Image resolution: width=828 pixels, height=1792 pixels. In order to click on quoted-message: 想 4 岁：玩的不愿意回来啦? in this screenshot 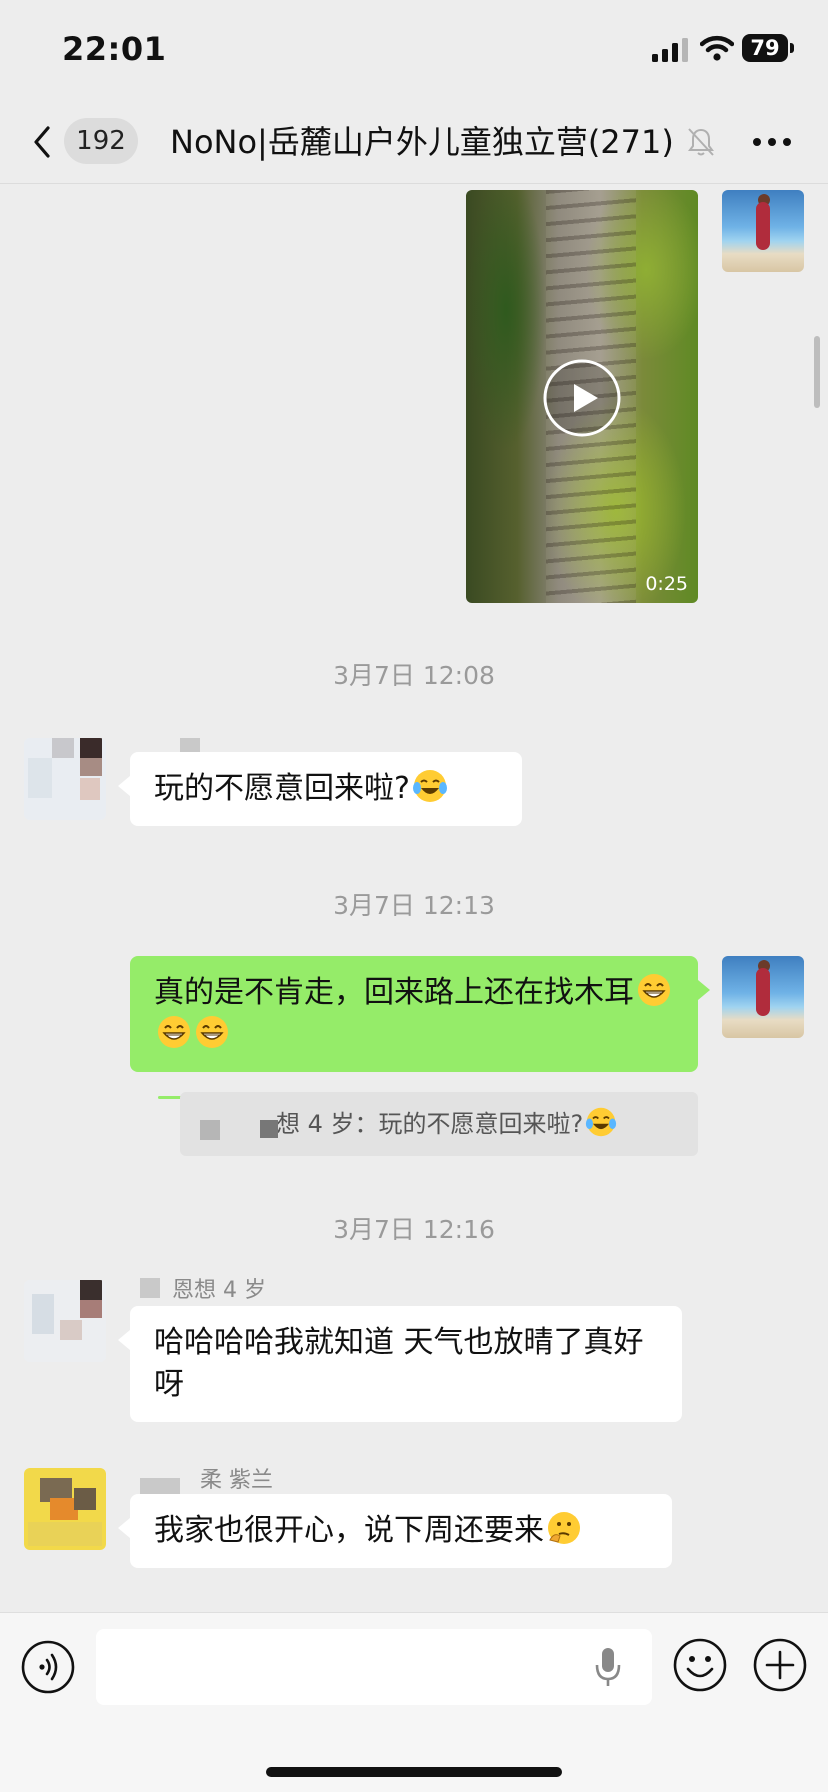, I will do `click(439, 1124)`.